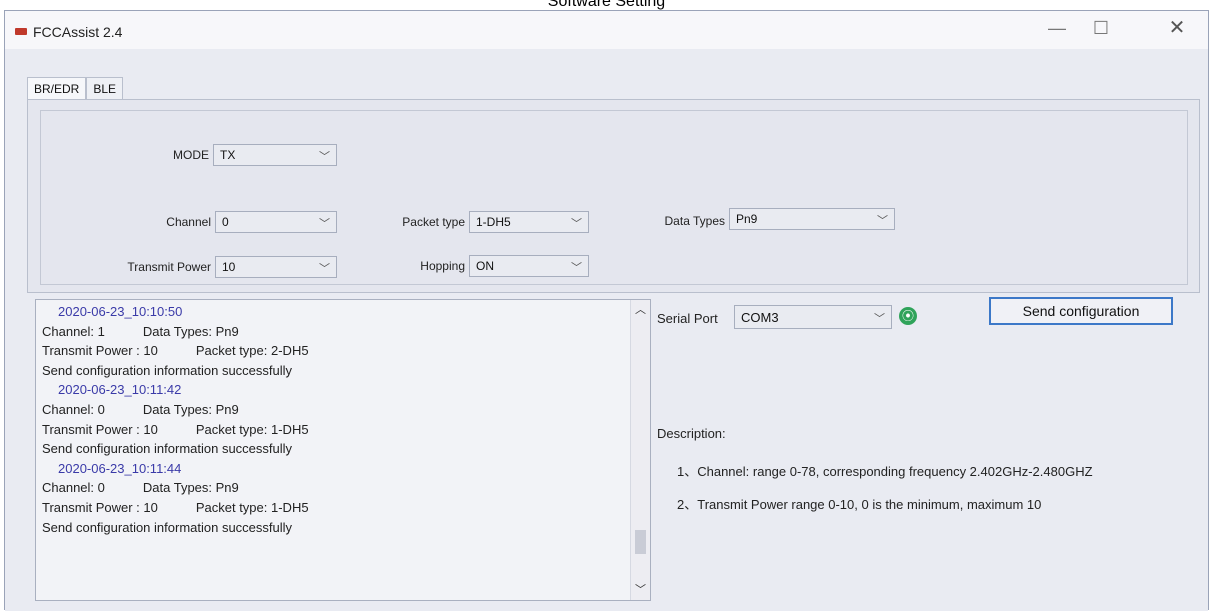 This screenshot has width=1213, height=612. What do you see at coordinates (188, 222) in the screenshot?
I see `channel-label: Channel` at bounding box center [188, 222].